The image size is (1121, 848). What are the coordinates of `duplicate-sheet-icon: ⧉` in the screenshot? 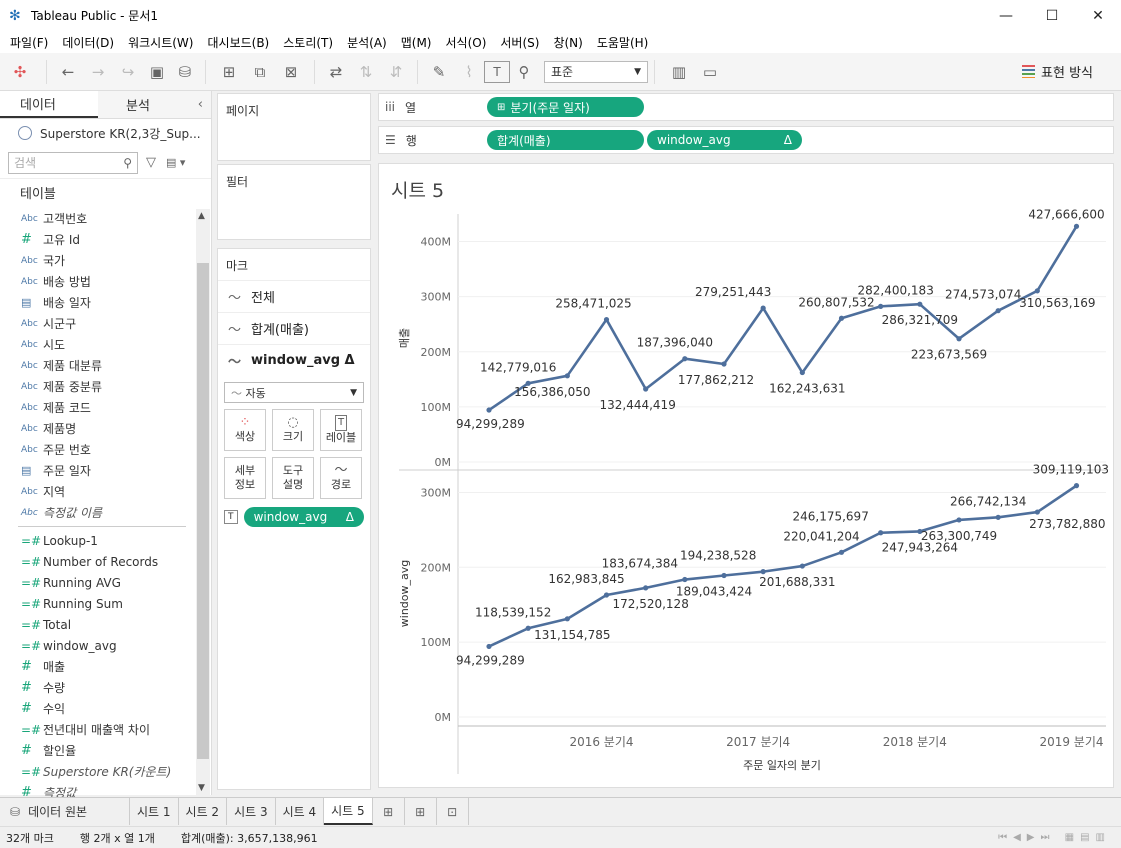 It's located at (260, 72).